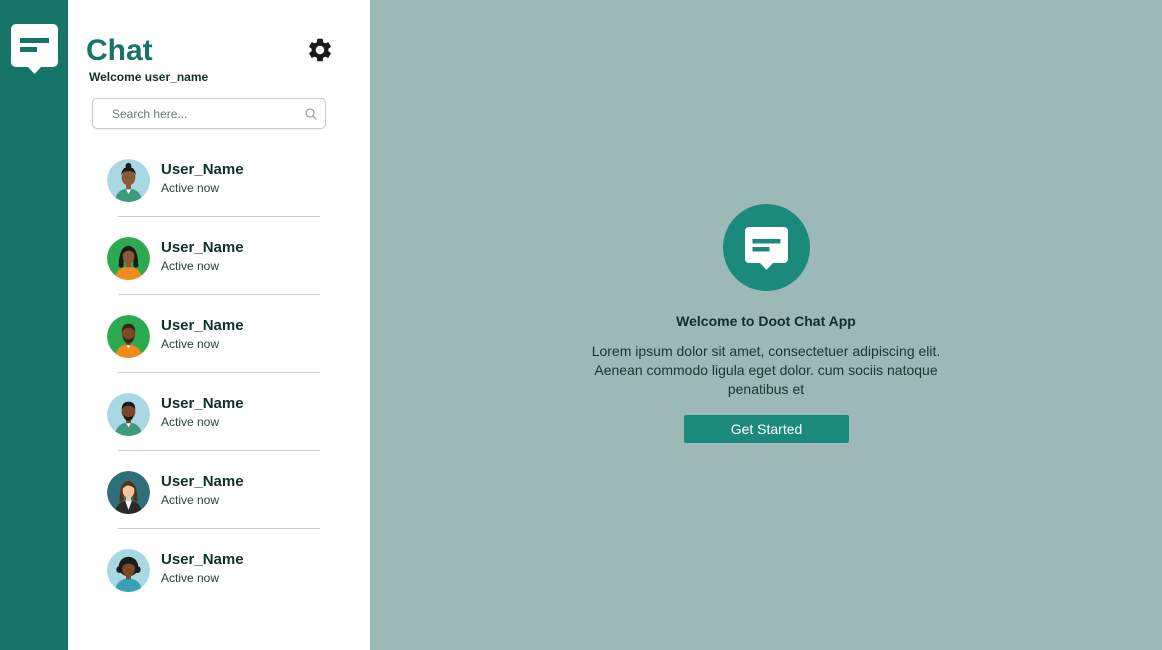 The image size is (1162, 650). I want to click on search-input, so click(207, 113).